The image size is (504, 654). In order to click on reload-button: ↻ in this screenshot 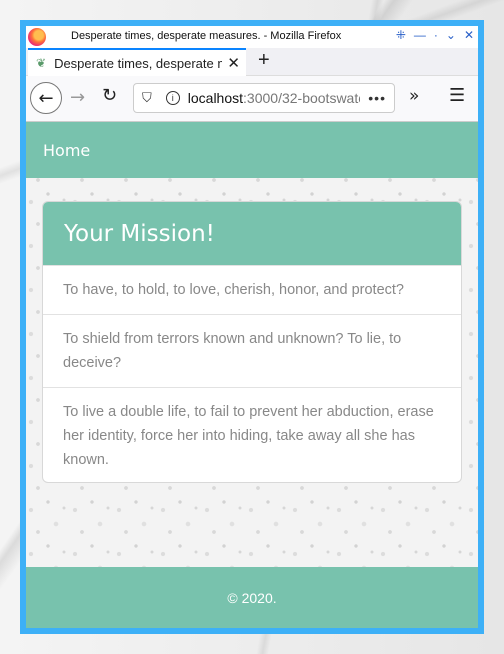, I will do `click(109, 95)`.